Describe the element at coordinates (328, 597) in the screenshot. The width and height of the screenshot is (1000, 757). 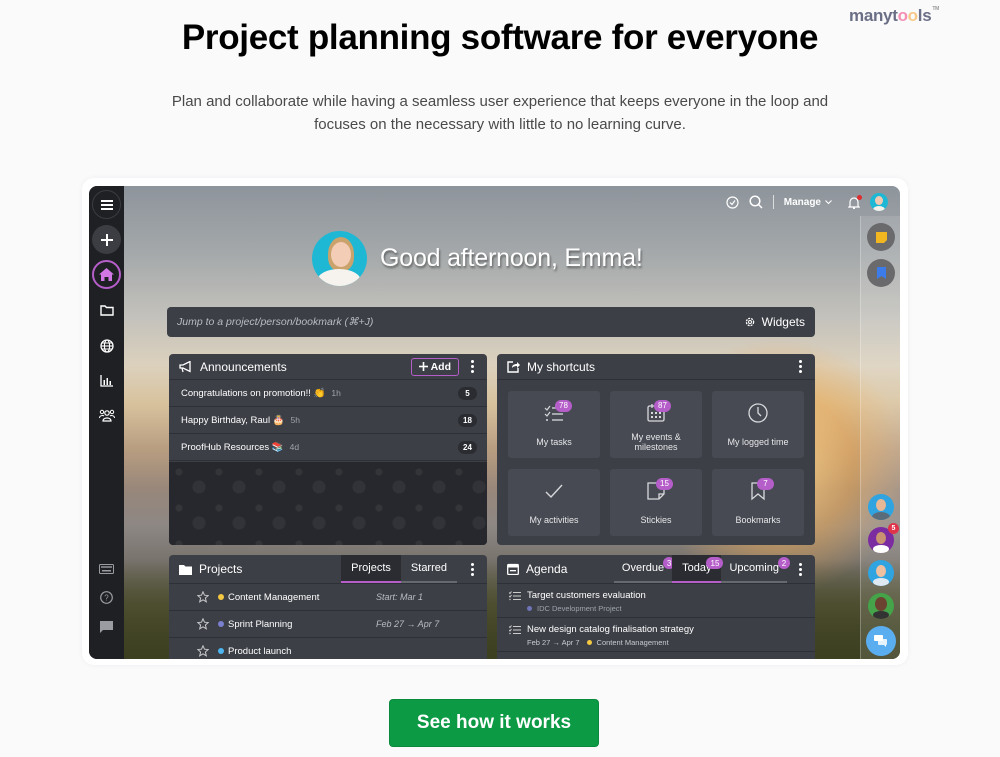
I see `project-row: Content Management Start: Mar 1` at that location.